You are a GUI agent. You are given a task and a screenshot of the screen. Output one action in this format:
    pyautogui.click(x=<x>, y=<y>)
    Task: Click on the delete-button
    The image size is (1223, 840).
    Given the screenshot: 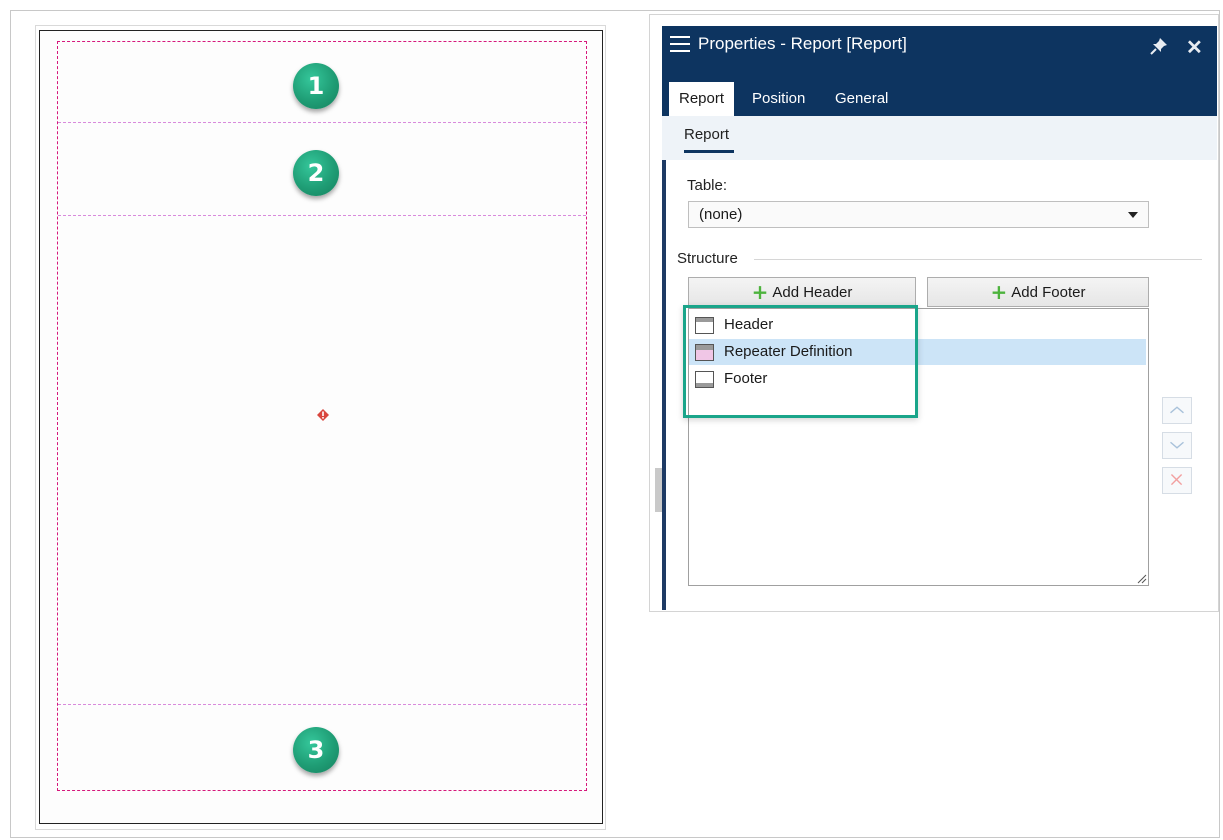 What is the action you would take?
    pyautogui.click(x=1177, y=480)
    